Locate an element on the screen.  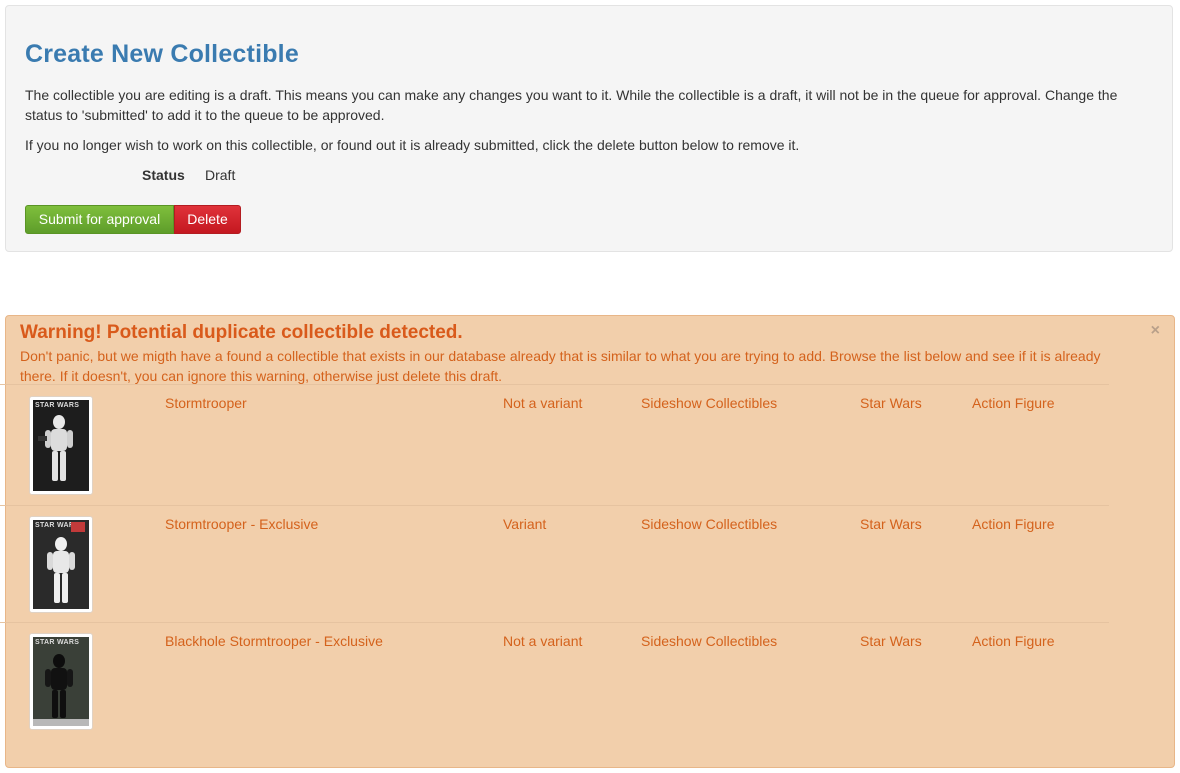
collectible-name-link: Stormtrooper is located at coordinates (206, 403).